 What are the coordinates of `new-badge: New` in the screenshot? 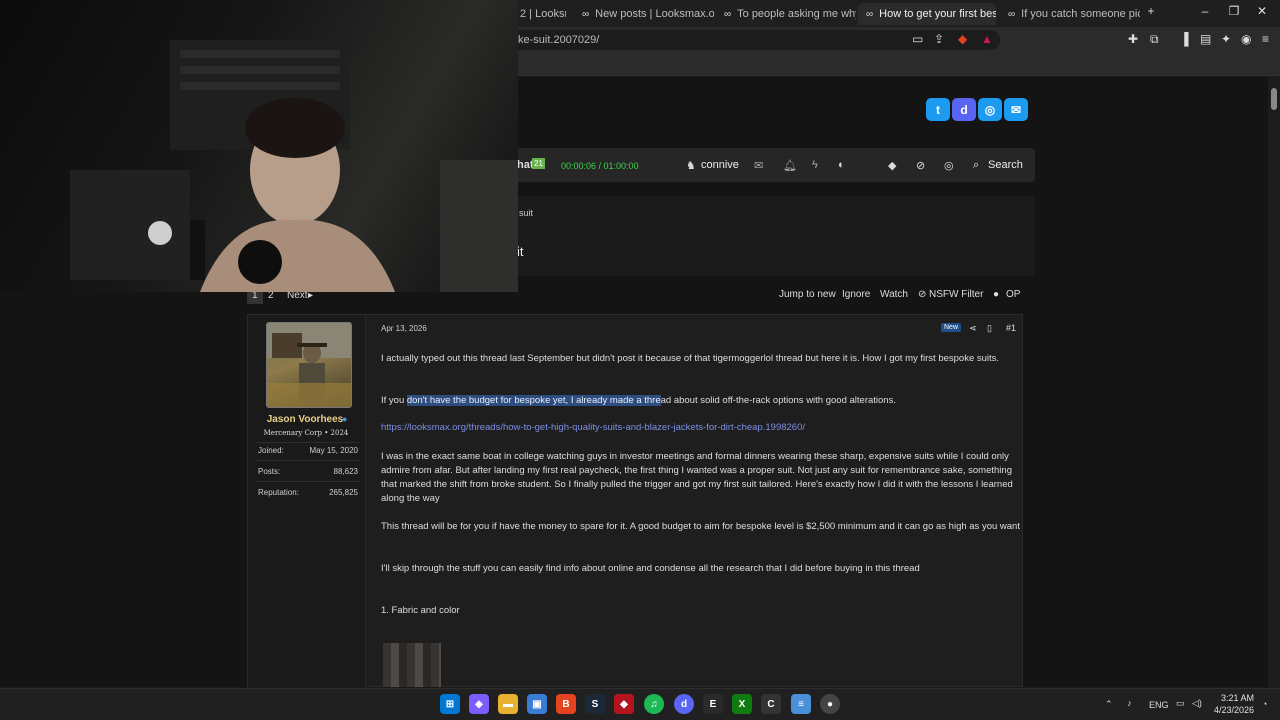 It's located at (951, 327).